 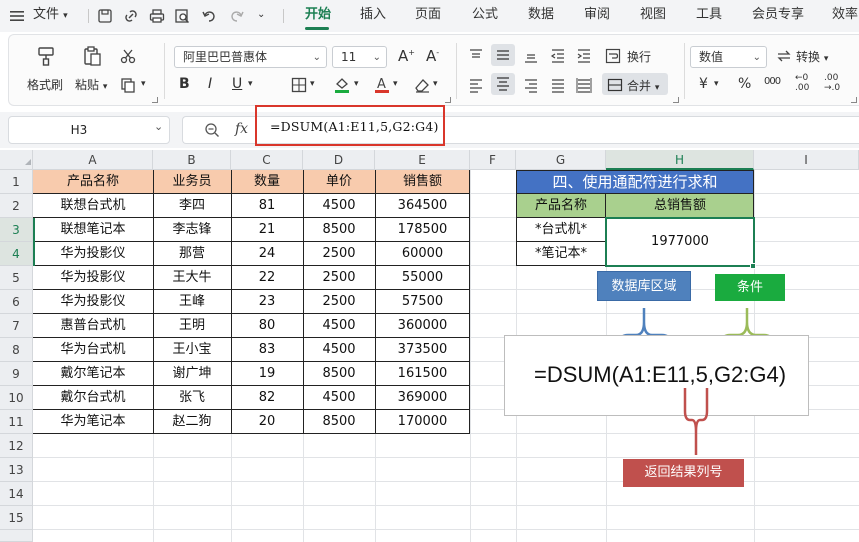 What do you see at coordinates (696, 421) in the screenshot?
I see `return-column-bracket` at bounding box center [696, 421].